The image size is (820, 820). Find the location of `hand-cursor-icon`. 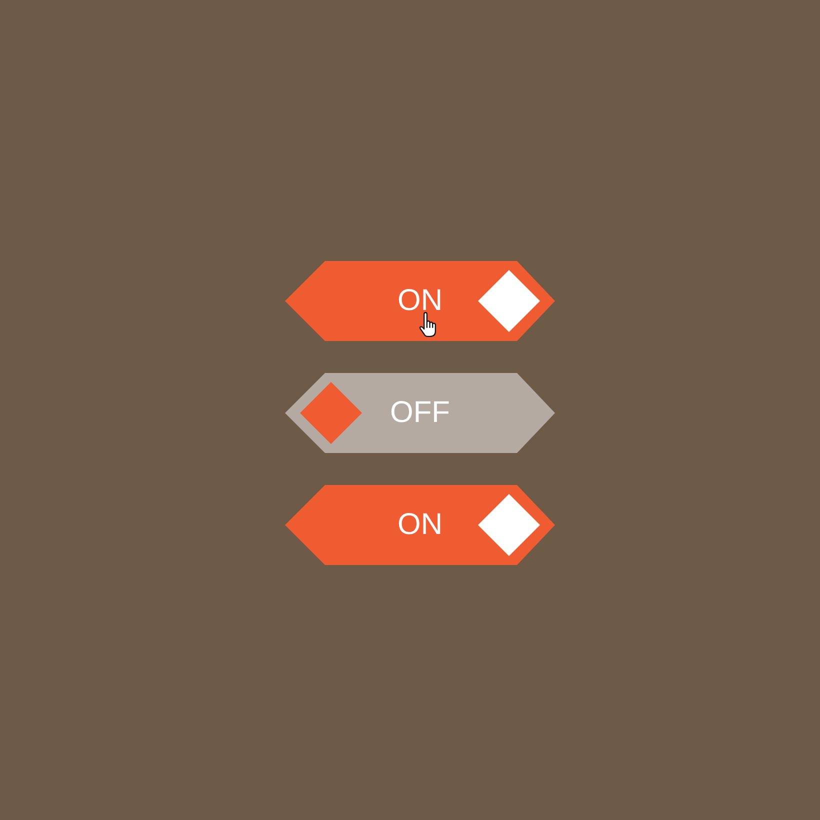

hand-cursor-icon is located at coordinates (427, 324).